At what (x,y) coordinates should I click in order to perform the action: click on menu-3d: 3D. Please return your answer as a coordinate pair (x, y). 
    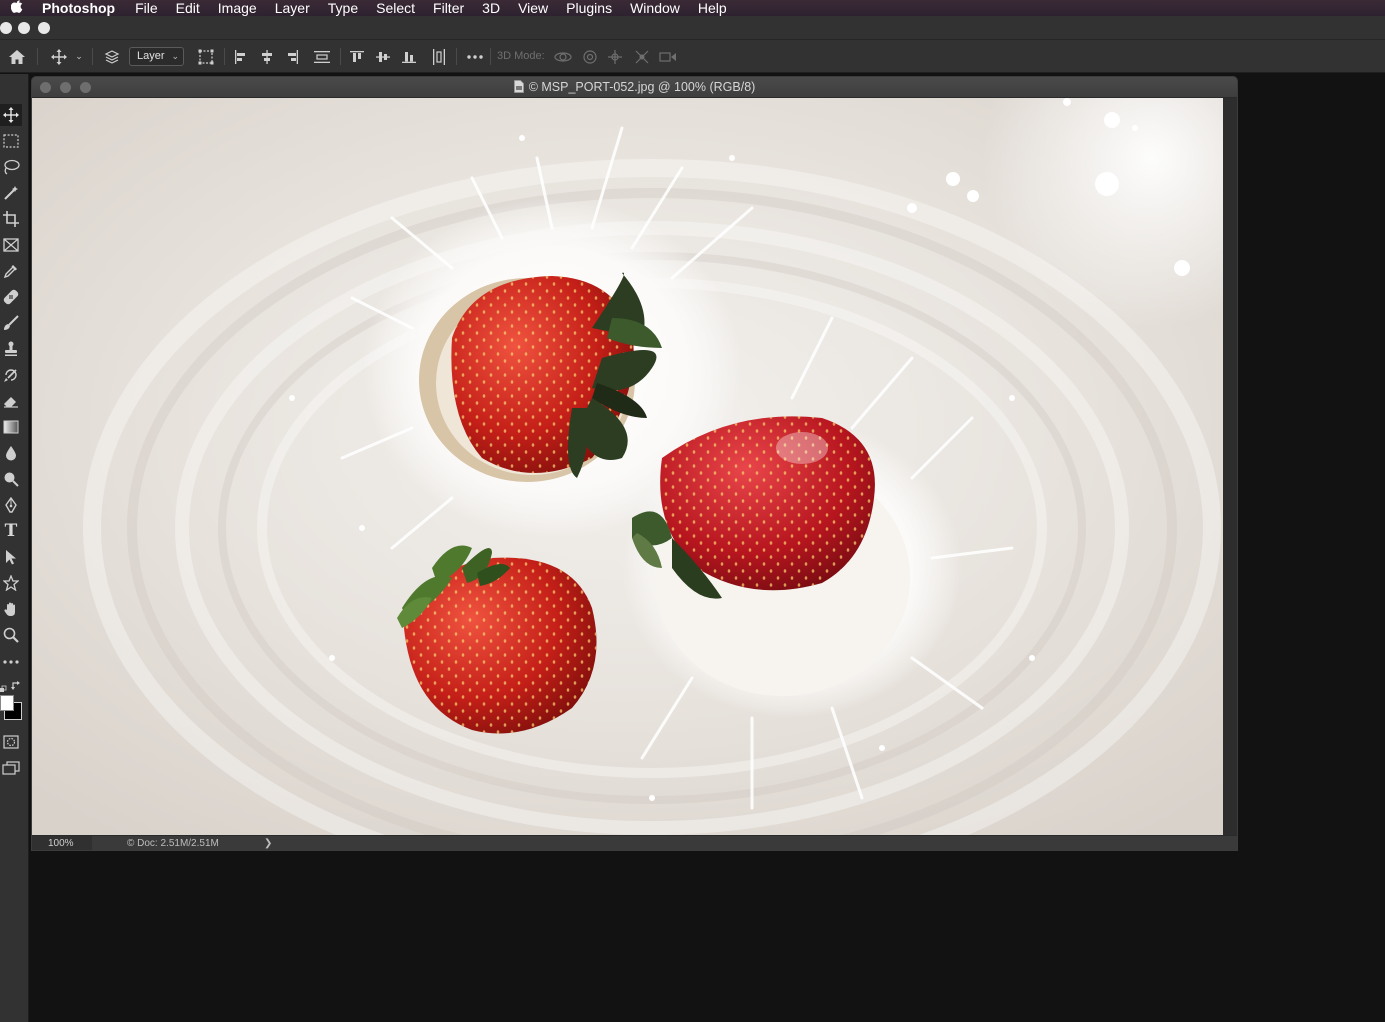
    Looking at the image, I should click on (491, 8).